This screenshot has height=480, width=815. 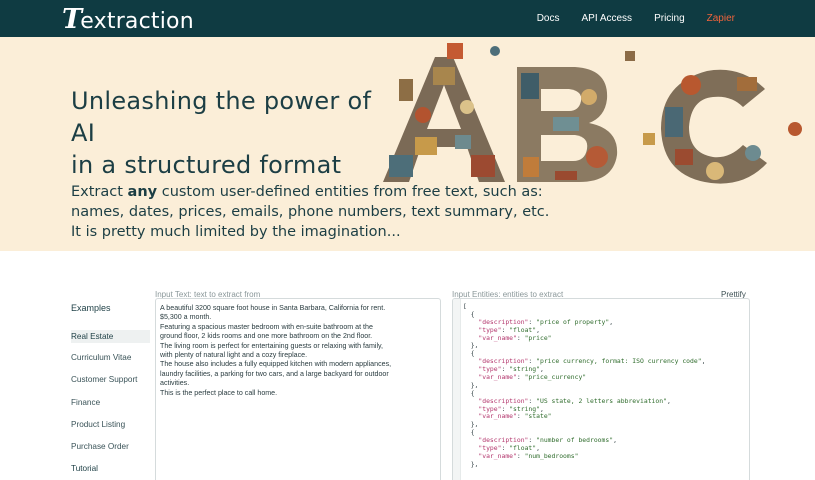 I want to click on nav-link-docs: Docs, so click(x=548, y=18).